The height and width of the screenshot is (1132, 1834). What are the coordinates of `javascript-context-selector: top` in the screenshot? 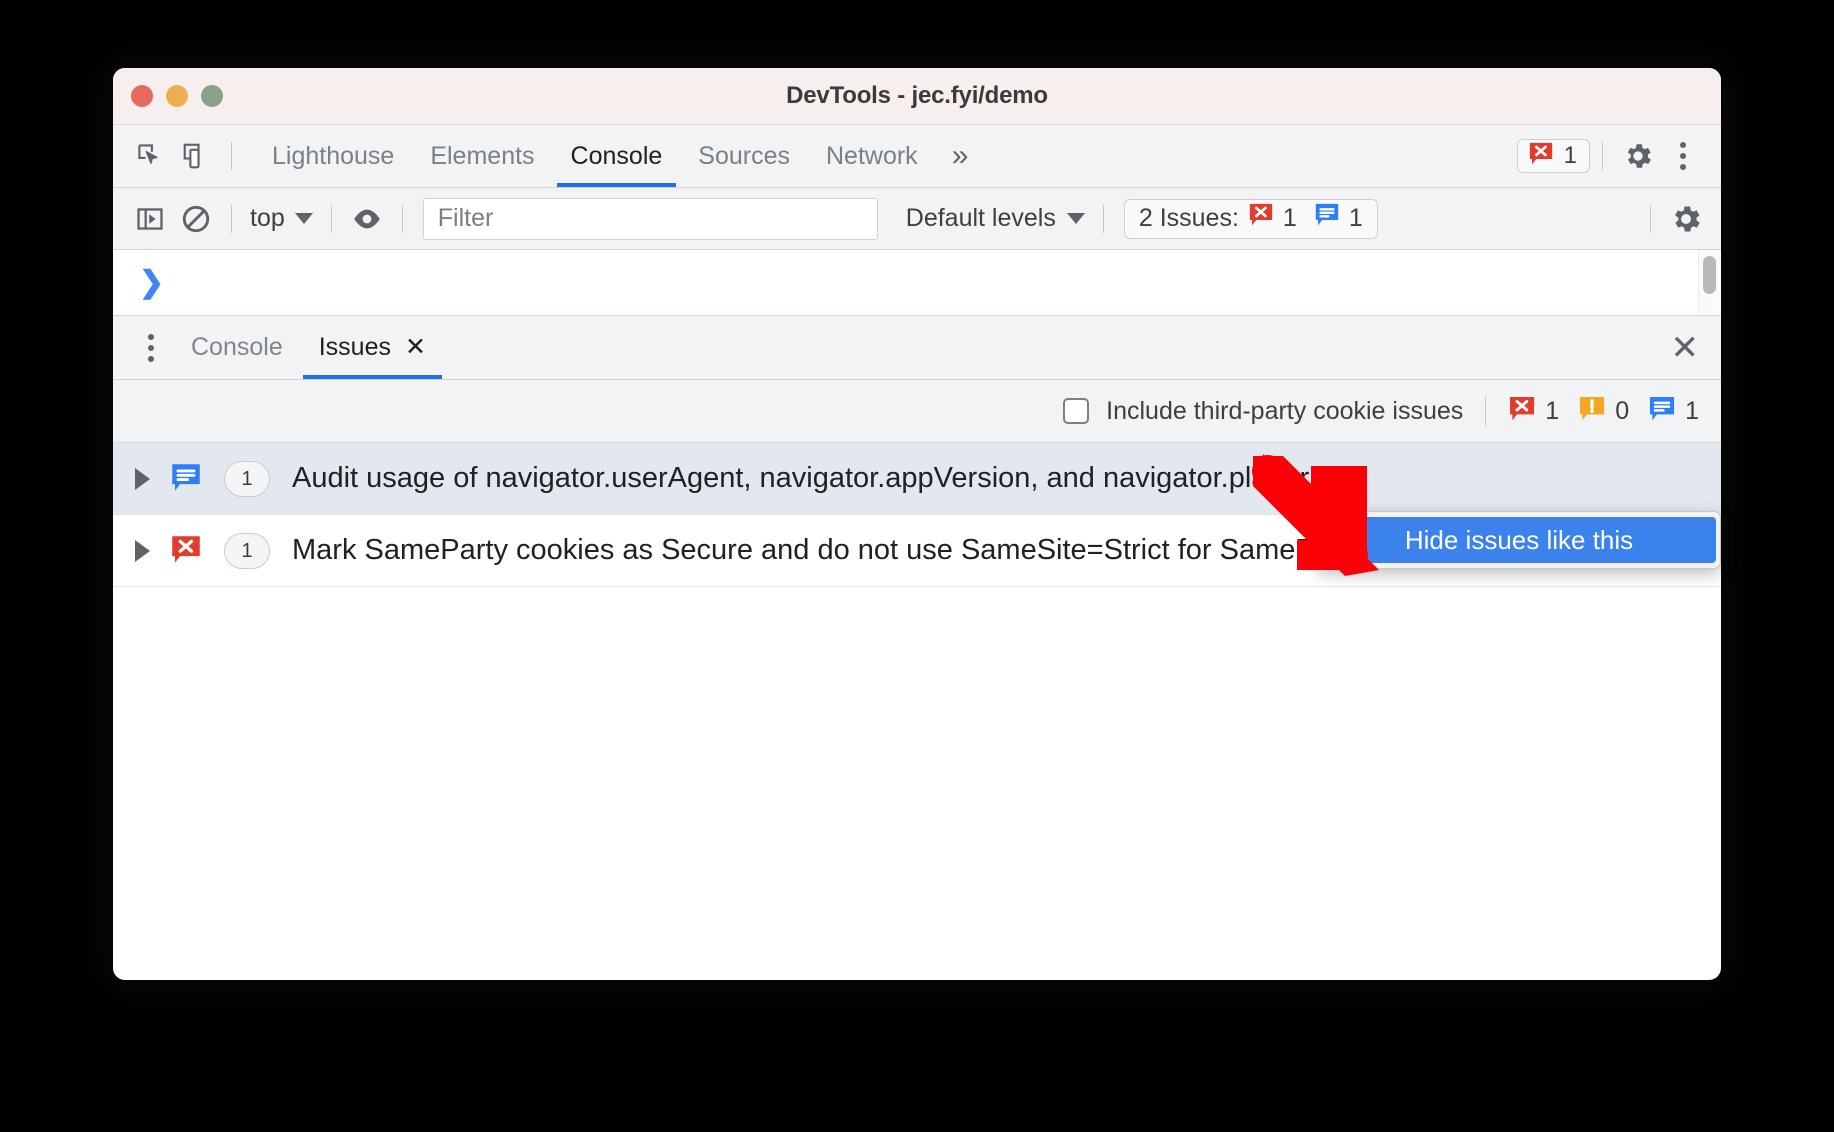 It's located at (281, 218).